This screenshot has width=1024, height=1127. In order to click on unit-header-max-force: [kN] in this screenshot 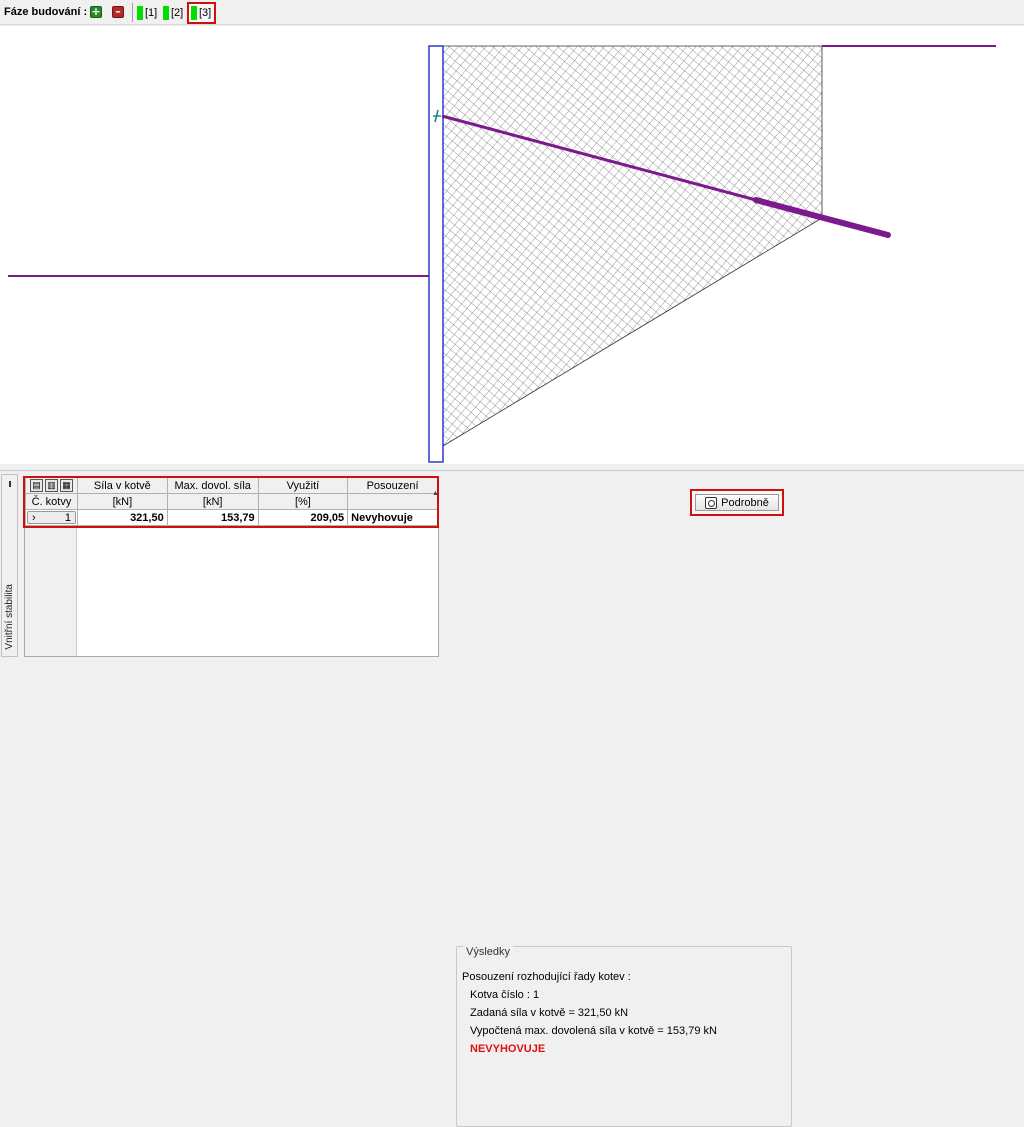, I will do `click(212, 501)`.